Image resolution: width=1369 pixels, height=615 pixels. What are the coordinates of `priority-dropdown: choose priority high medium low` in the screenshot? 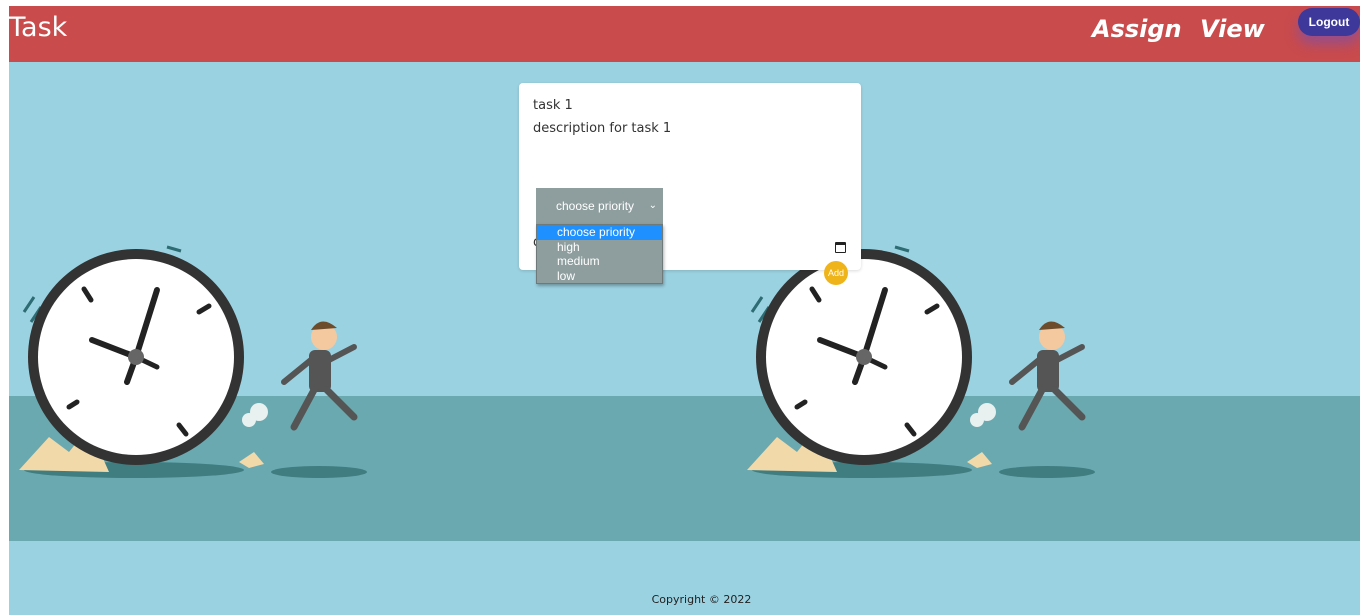 It's located at (599, 254).